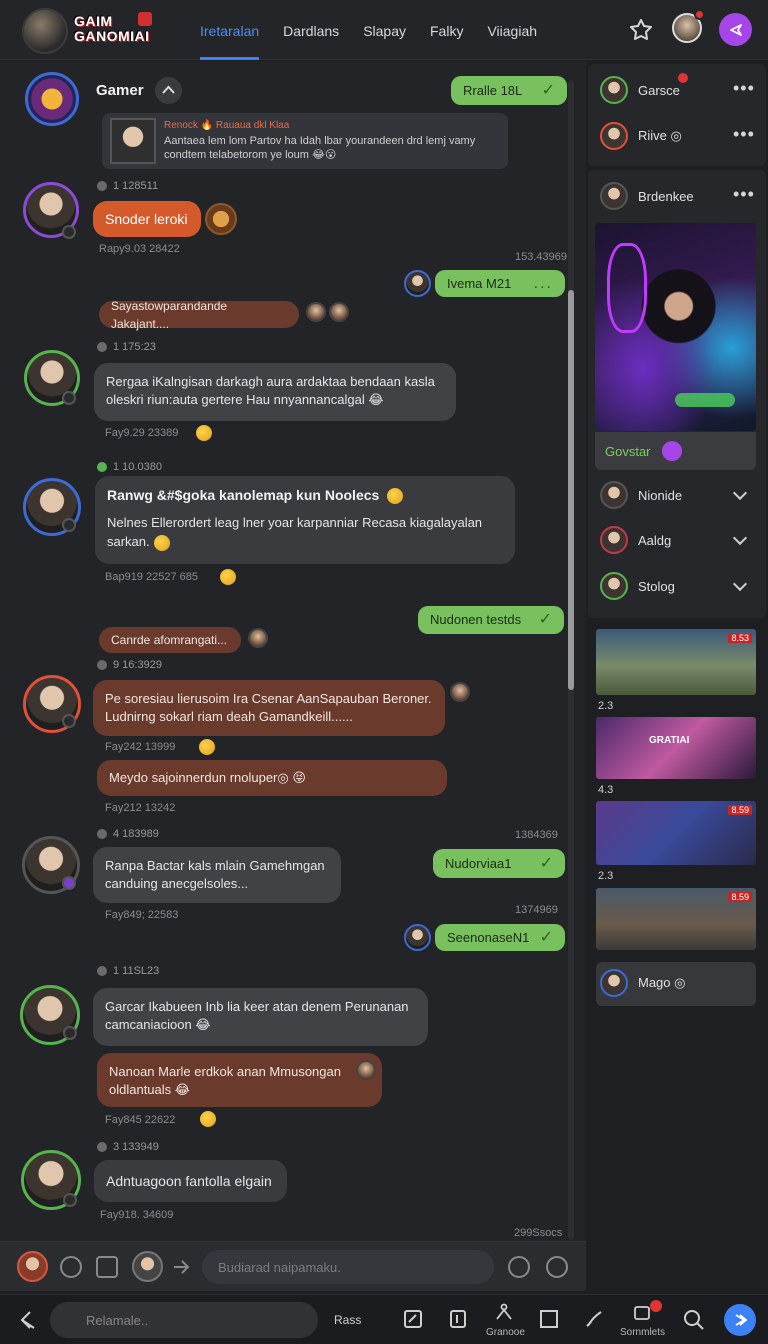 This screenshot has width=768, height=1344. Describe the element at coordinates (190, 1181) in the screenshot. I see `message-bubble: Adntuagoon fantolla elgain` at that location.